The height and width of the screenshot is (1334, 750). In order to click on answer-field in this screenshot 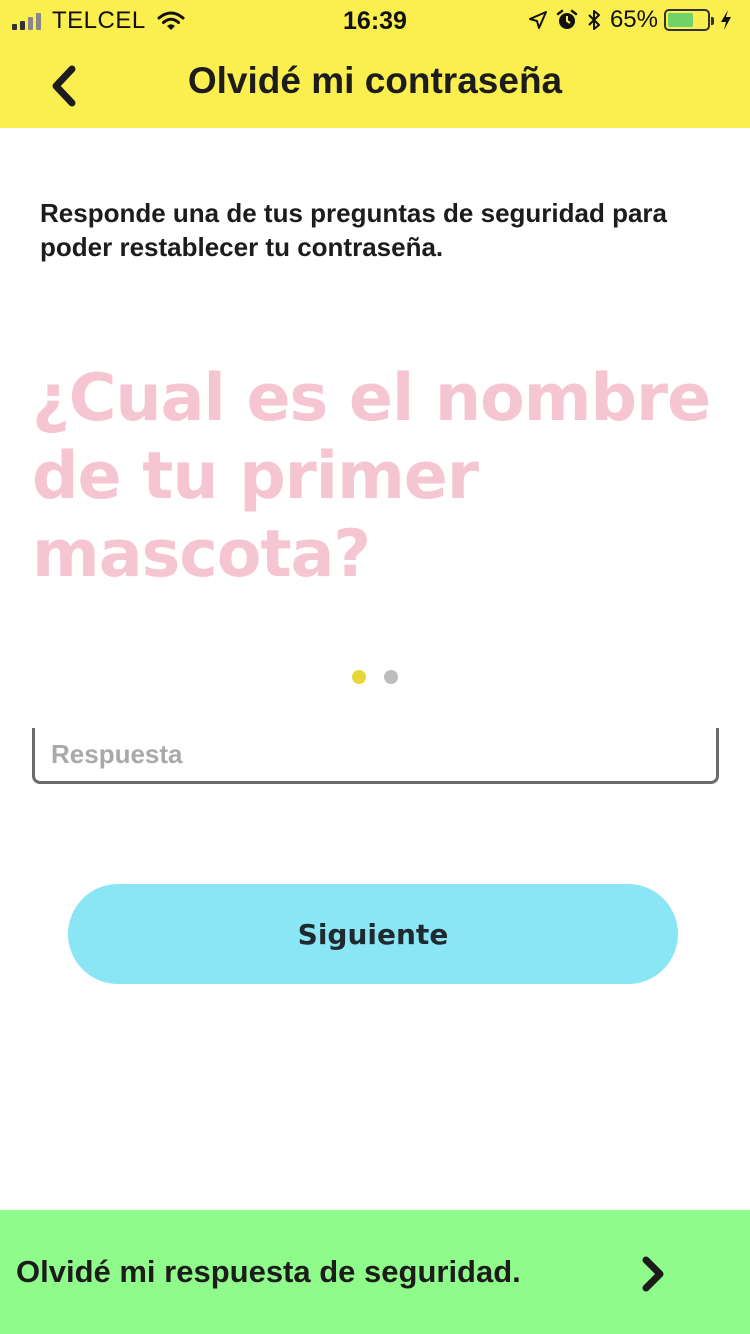, I will do `click(375, 756)`.